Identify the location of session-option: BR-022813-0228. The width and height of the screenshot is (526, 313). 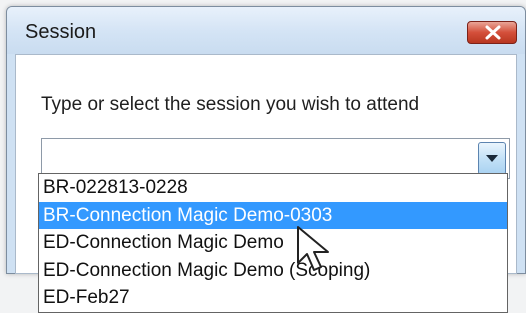
(273, 188).